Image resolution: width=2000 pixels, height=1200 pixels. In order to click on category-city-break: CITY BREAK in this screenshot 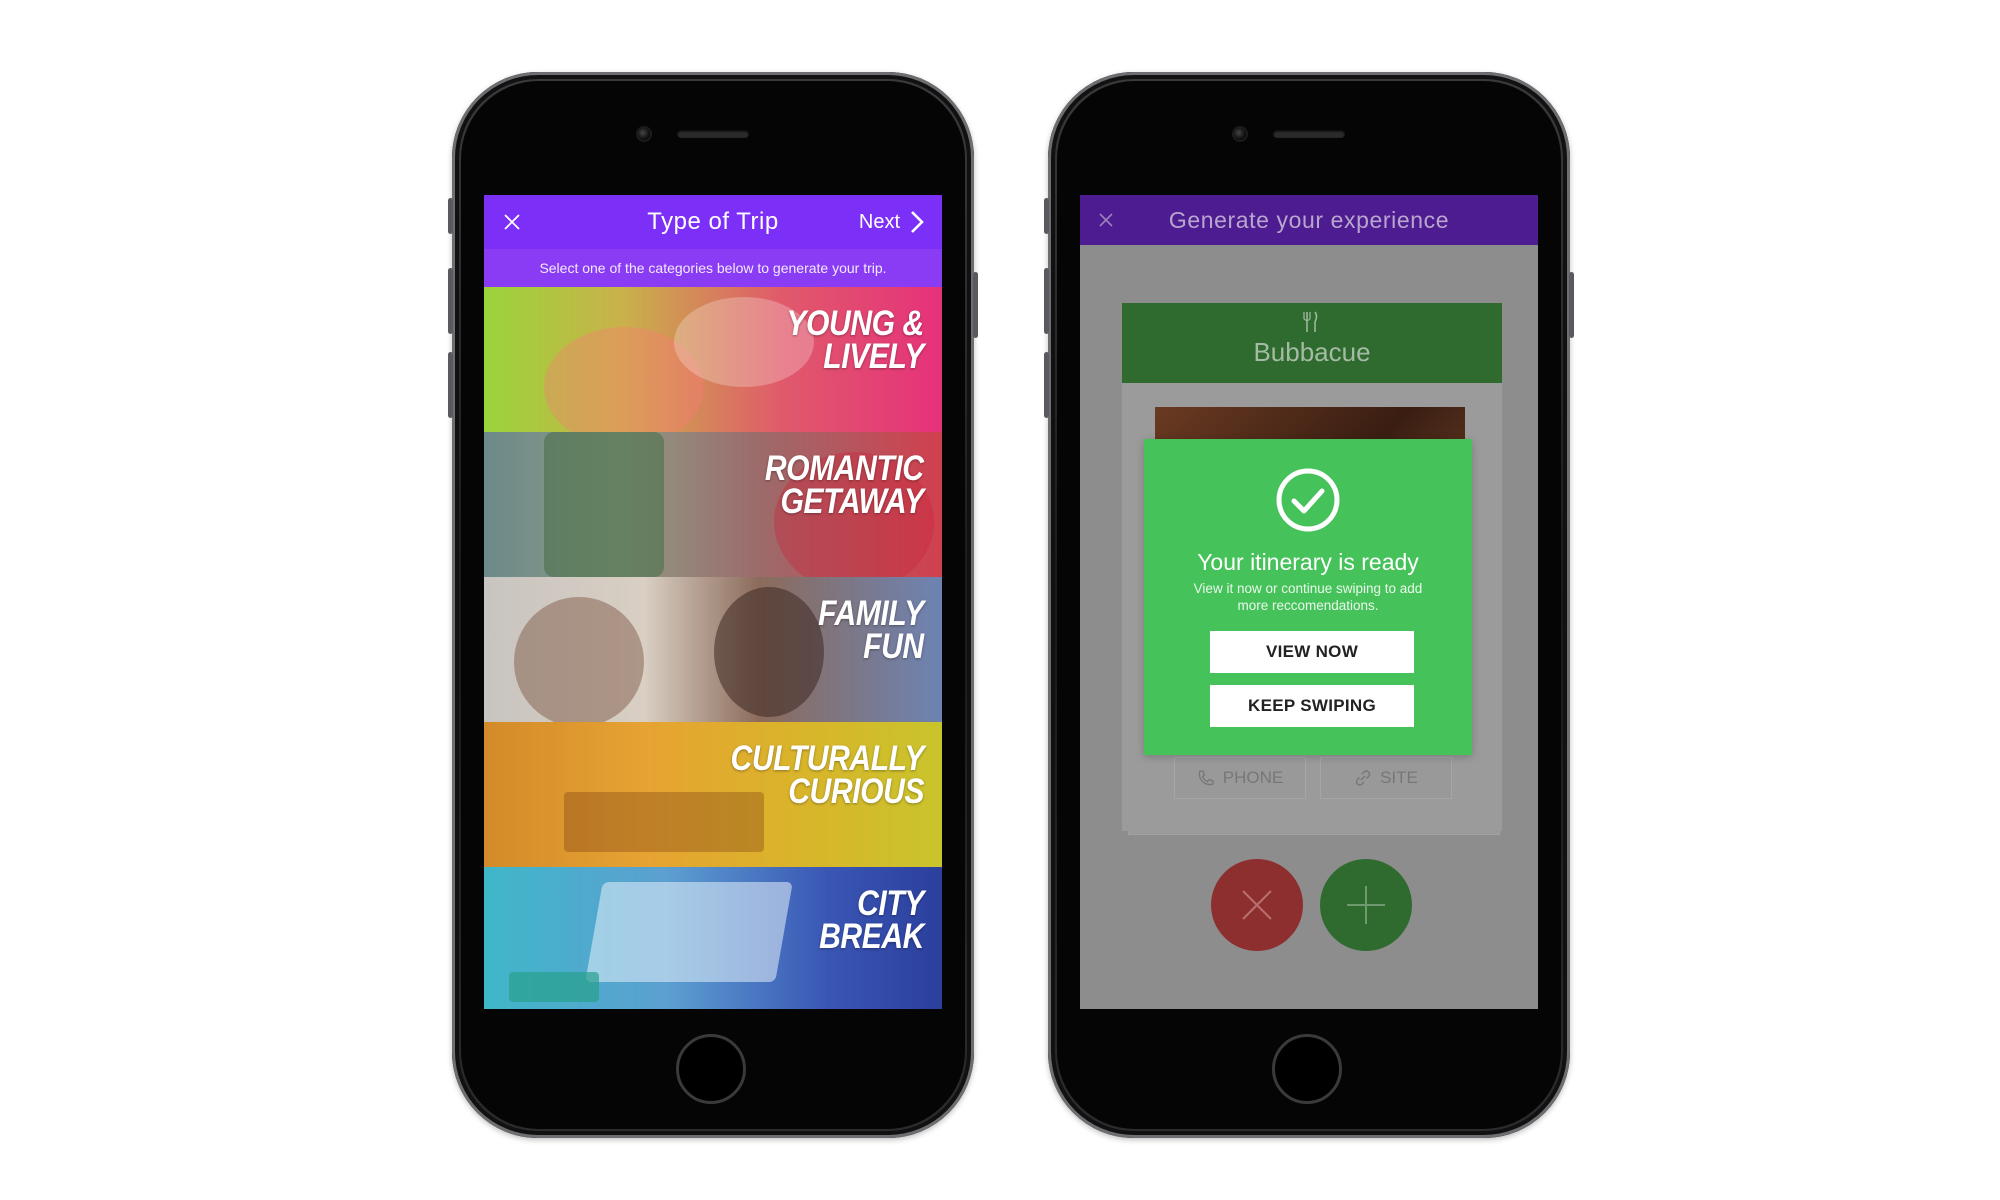, I will do `click(713, 938)`.